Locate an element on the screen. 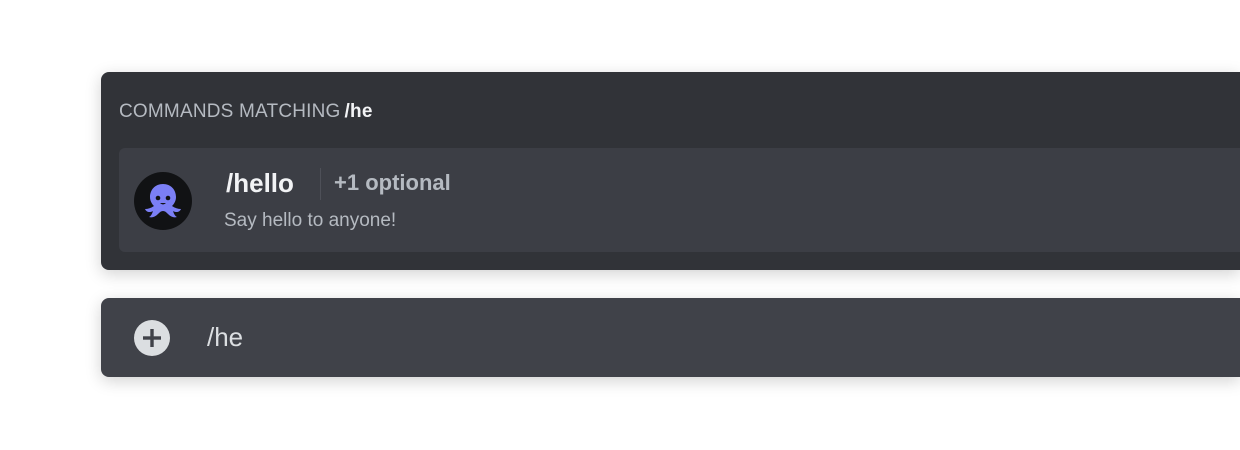 The image size is (1240, 450). command-name: /hello is located at coordinates (260, 183).